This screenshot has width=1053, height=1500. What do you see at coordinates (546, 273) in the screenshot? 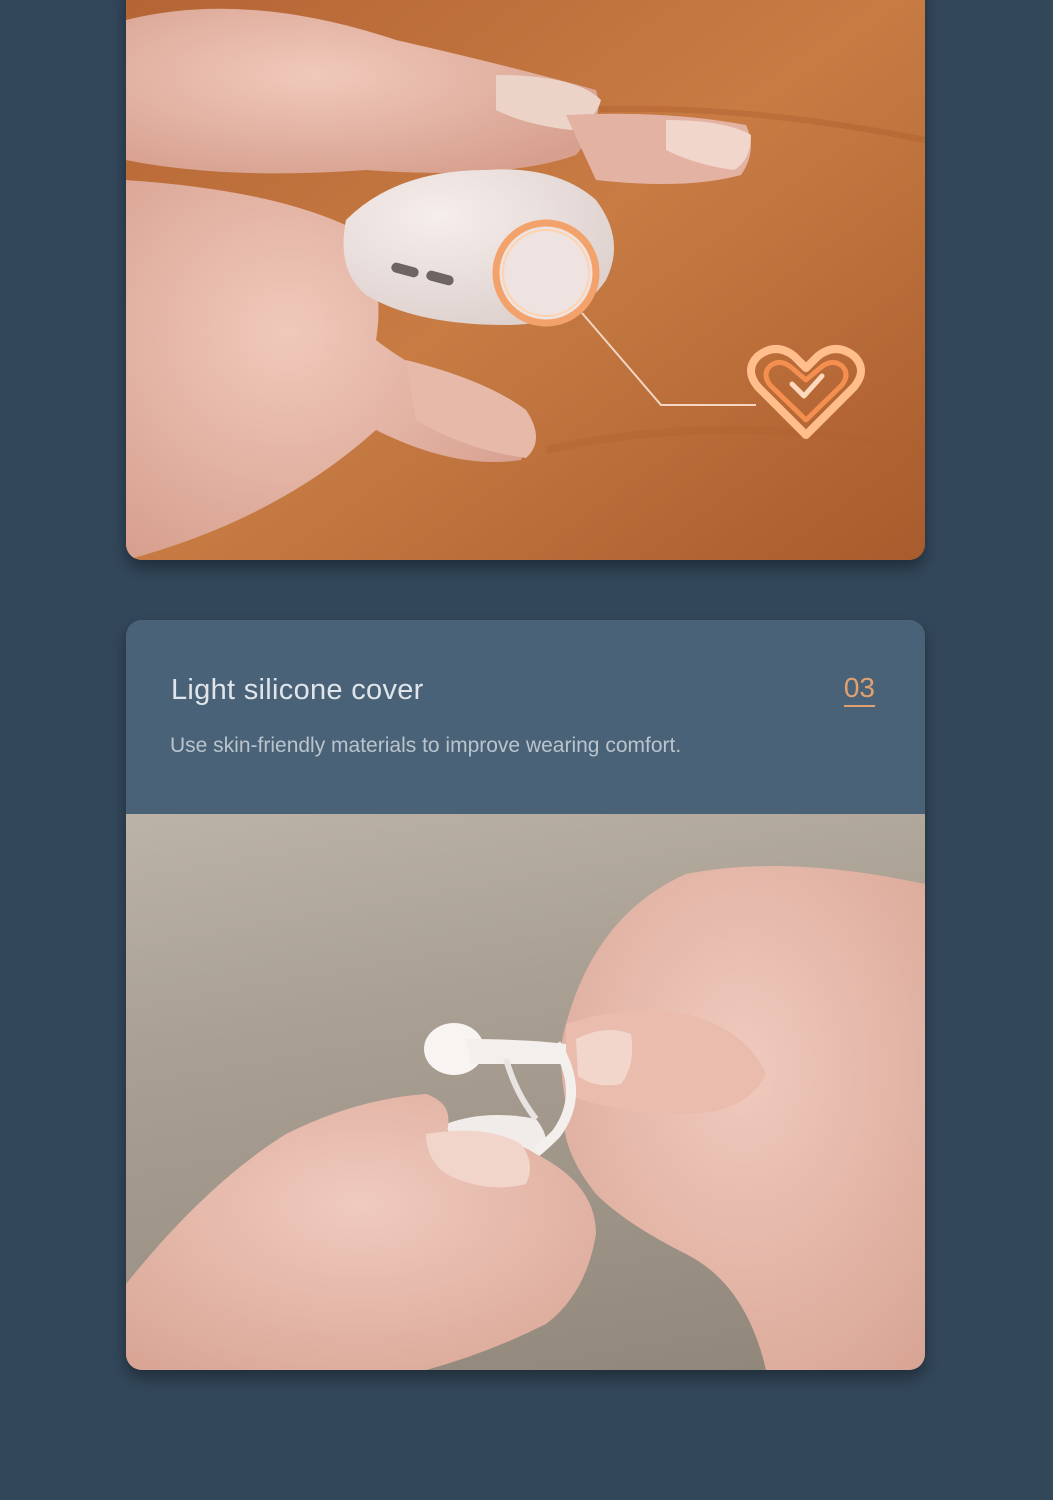
I see `touch-ring-icon` at bounding box center [546, 273].